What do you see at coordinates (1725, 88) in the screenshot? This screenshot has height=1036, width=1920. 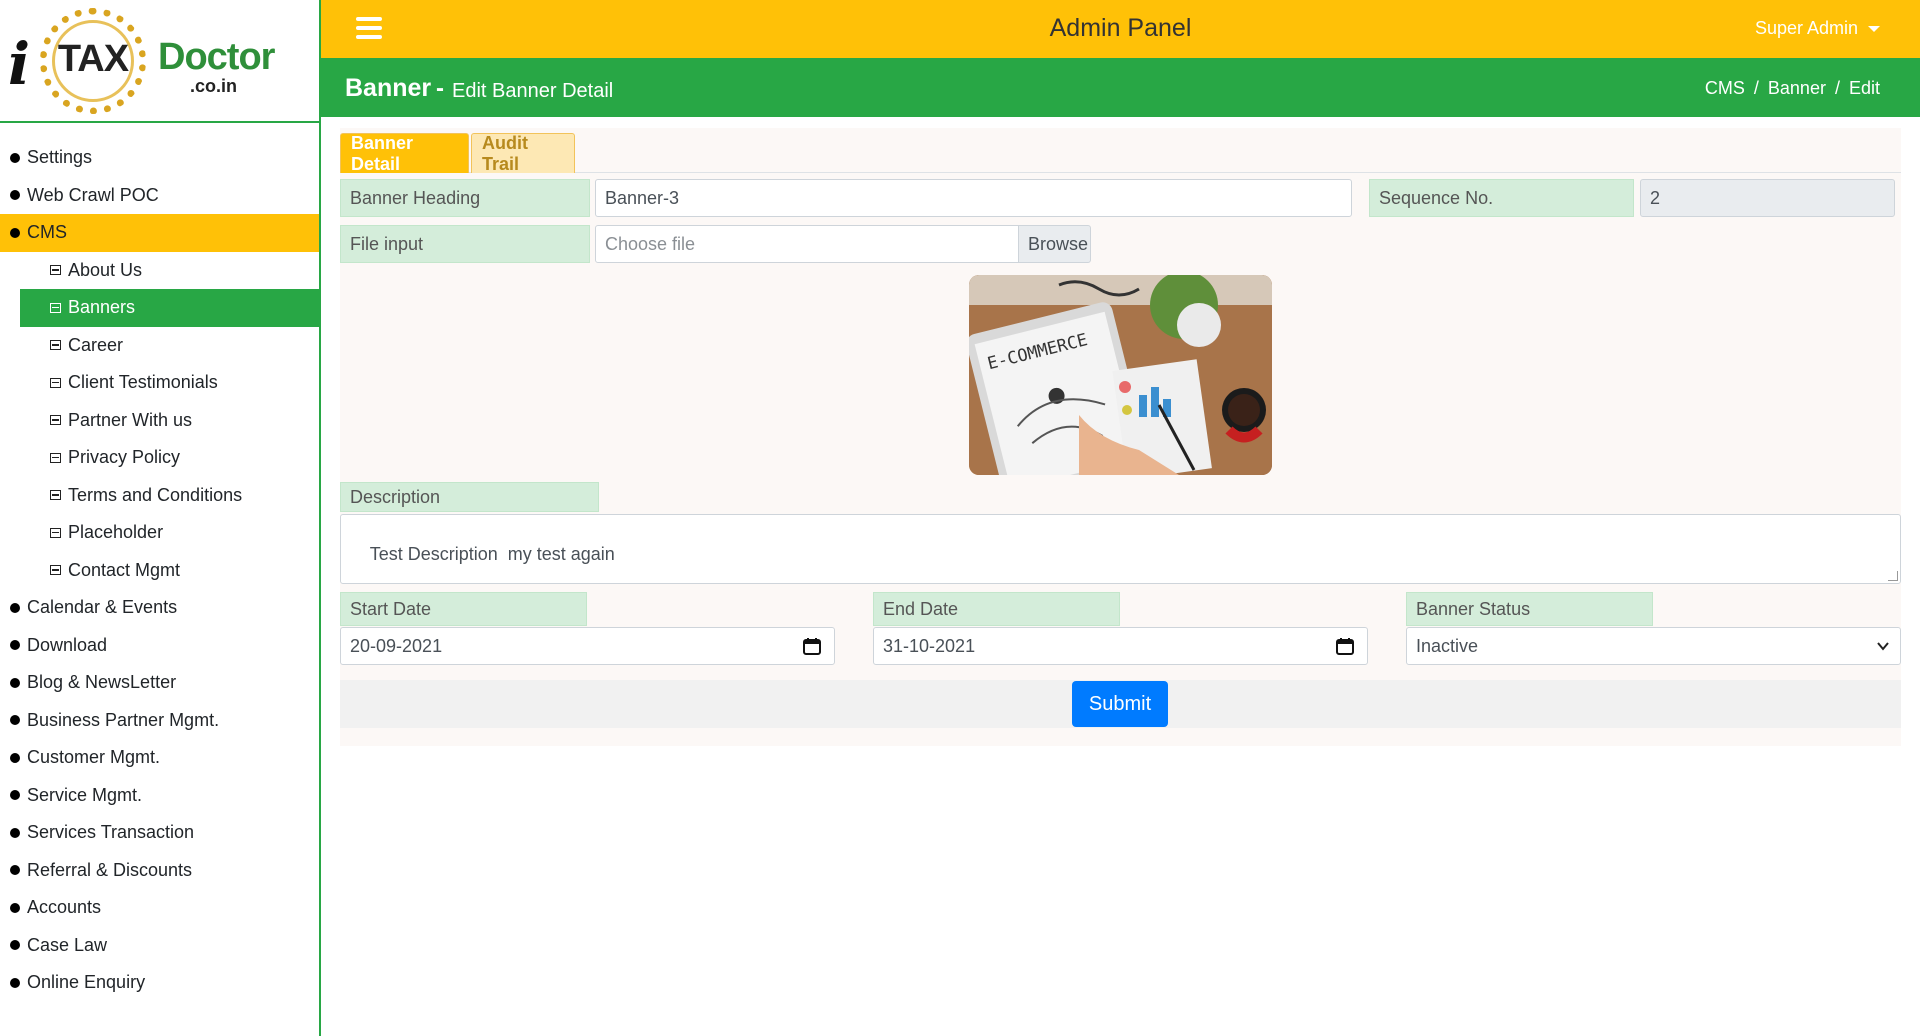 I see `breadcrumb-cms: CMS` at bounding box center [1725, 88].